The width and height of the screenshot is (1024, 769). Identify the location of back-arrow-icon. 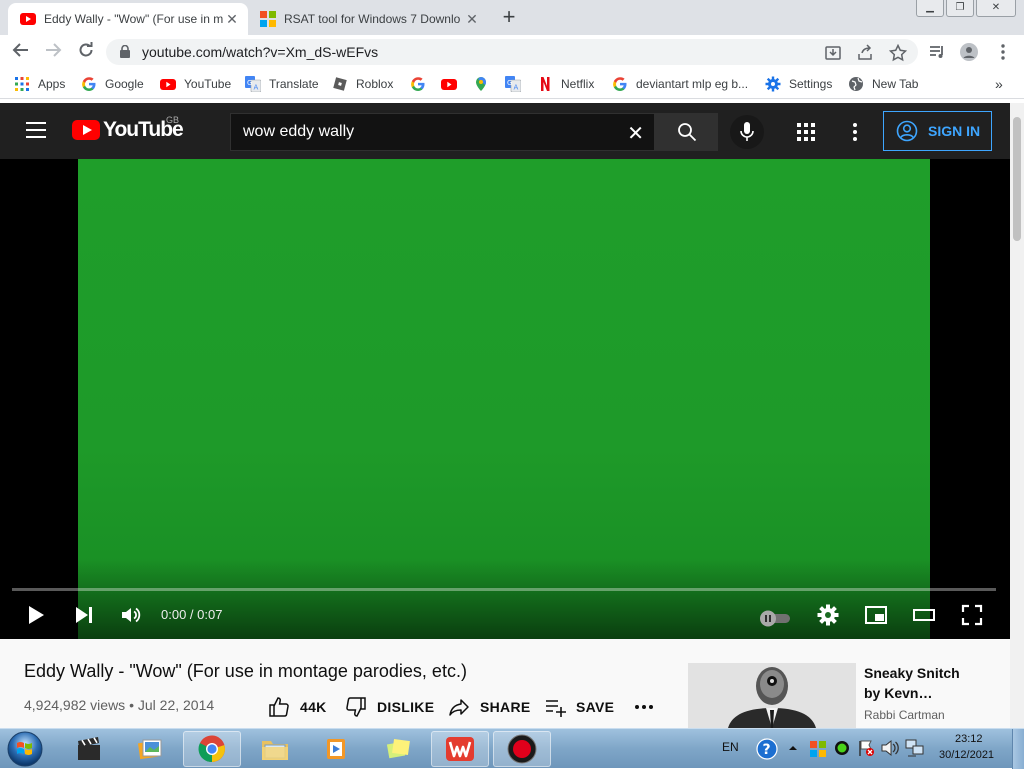
(20, 50).